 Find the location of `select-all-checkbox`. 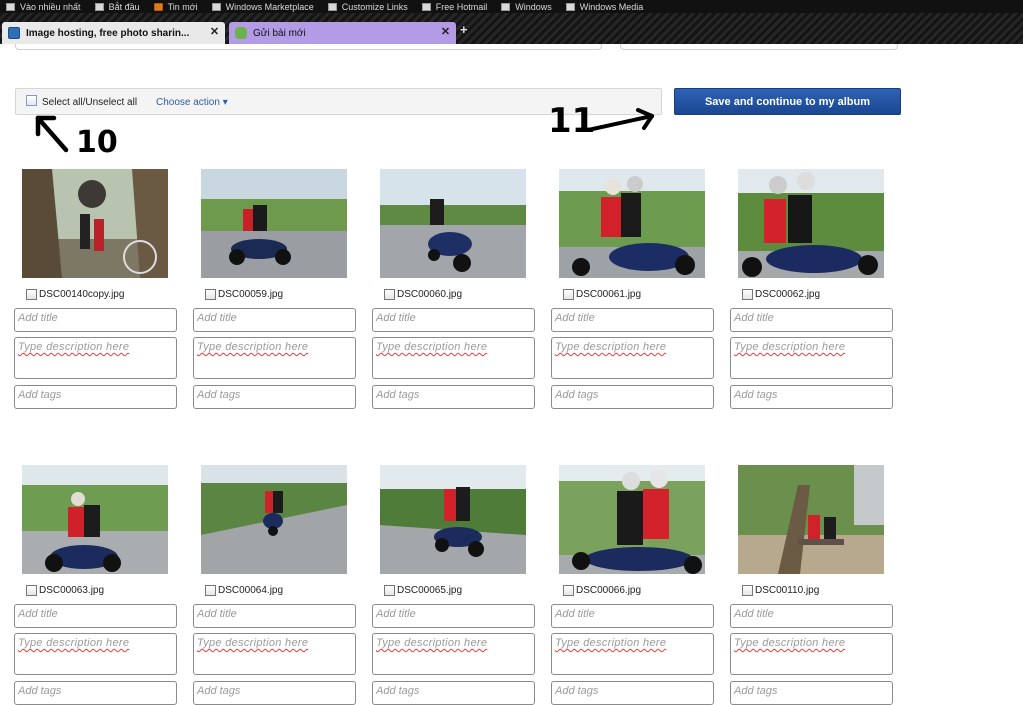

select-all-checkbox is located at coordinates (31, 100).